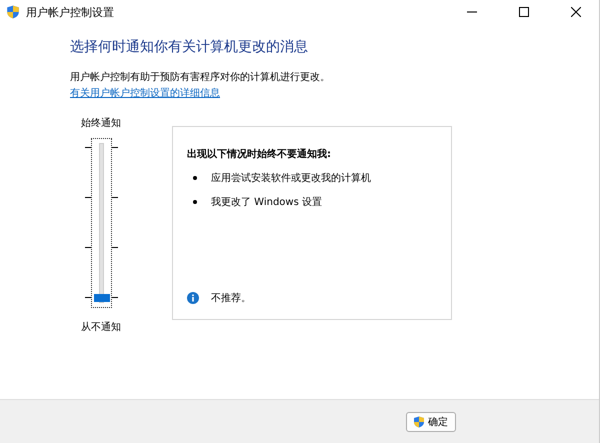  What do you see at coordinates (102, 298) in the screenshot?
I see `slider-thumb` at bounding box center [102, 298].